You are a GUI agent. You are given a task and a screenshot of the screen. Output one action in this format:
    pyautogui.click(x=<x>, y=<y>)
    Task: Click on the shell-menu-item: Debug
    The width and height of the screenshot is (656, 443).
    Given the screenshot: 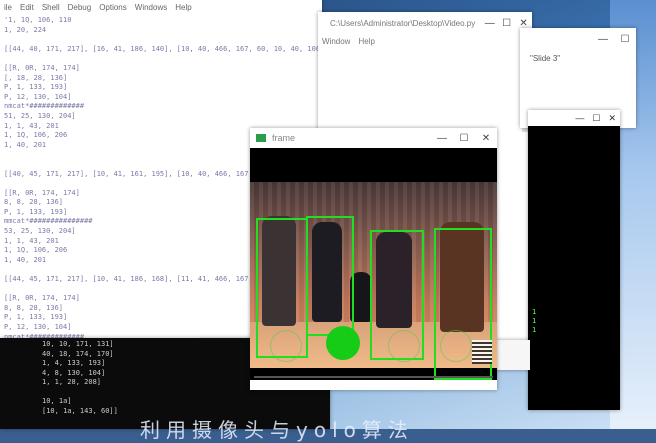 What is the action you would take?
    pyautogui.click(x=80, y=7)
    